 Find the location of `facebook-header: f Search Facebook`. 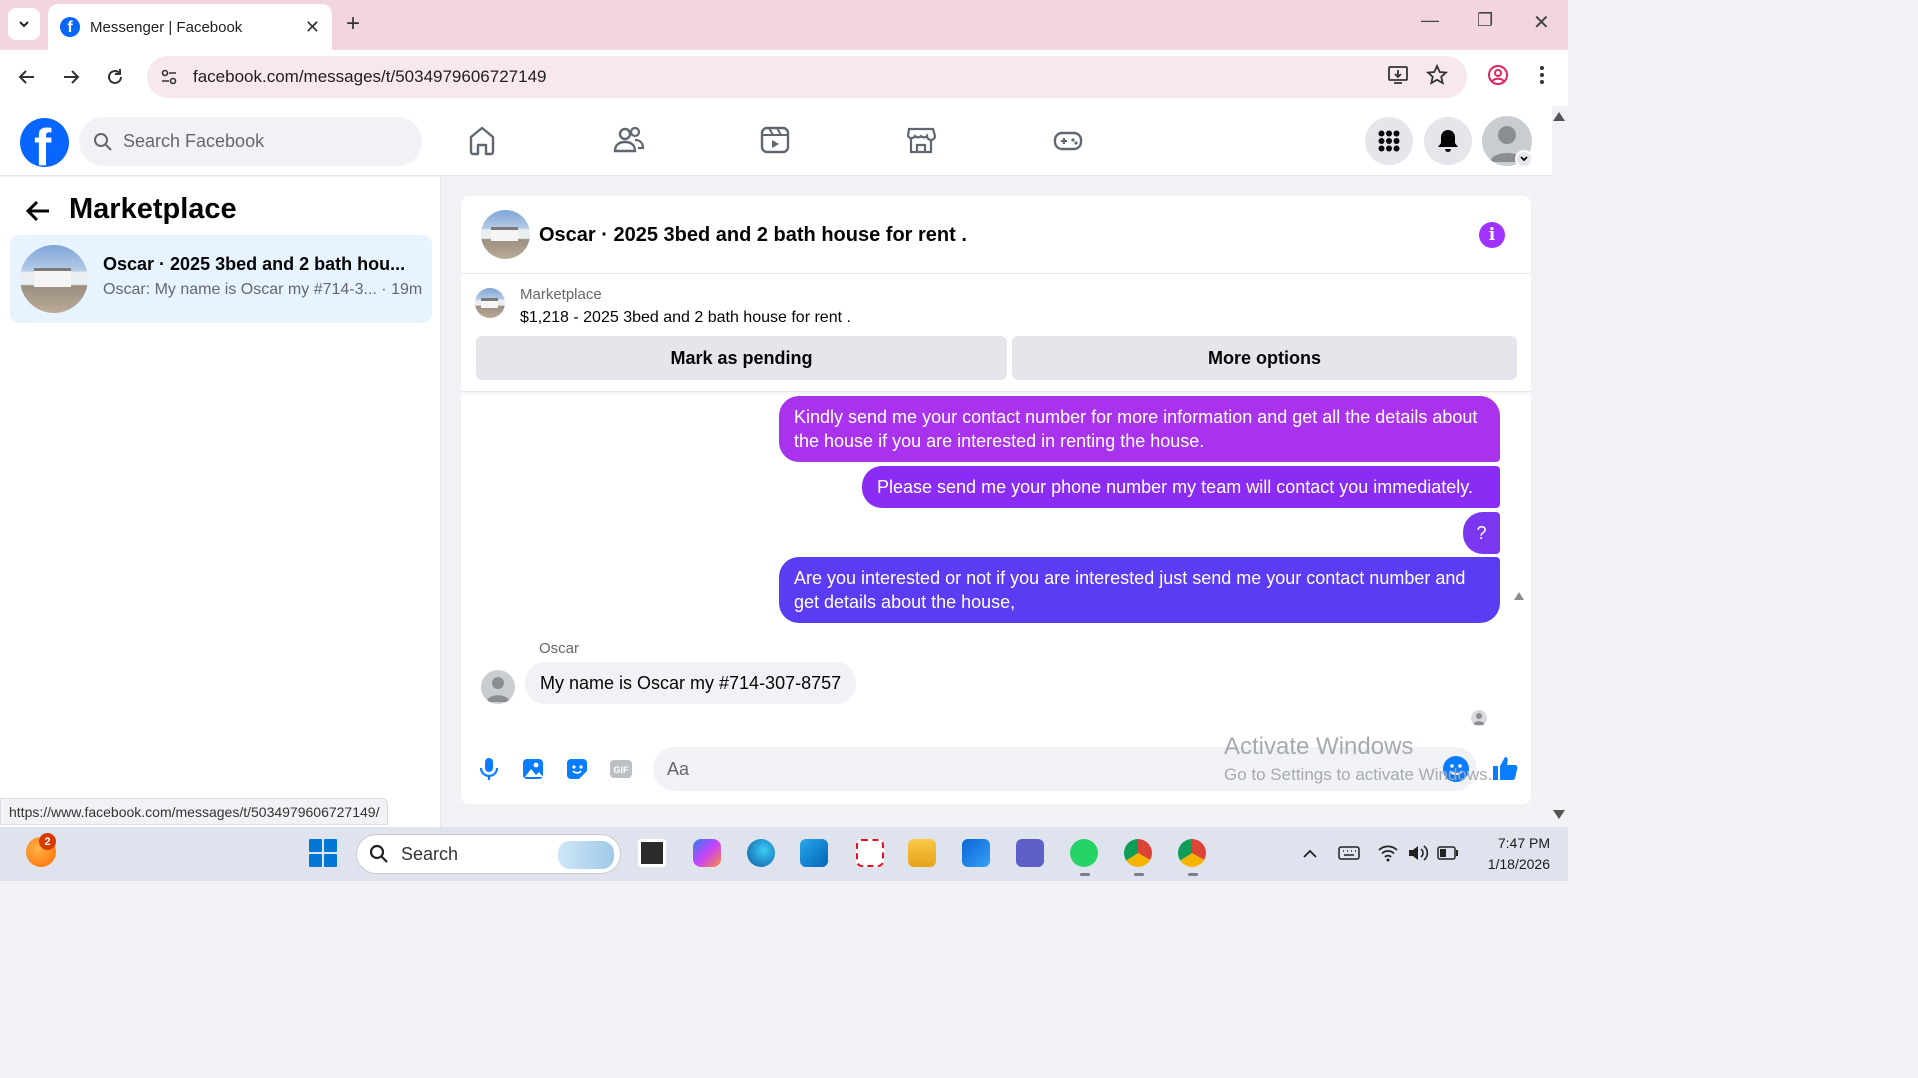

facebook-header: f Search Facebook is located at coordinates (776, 141).